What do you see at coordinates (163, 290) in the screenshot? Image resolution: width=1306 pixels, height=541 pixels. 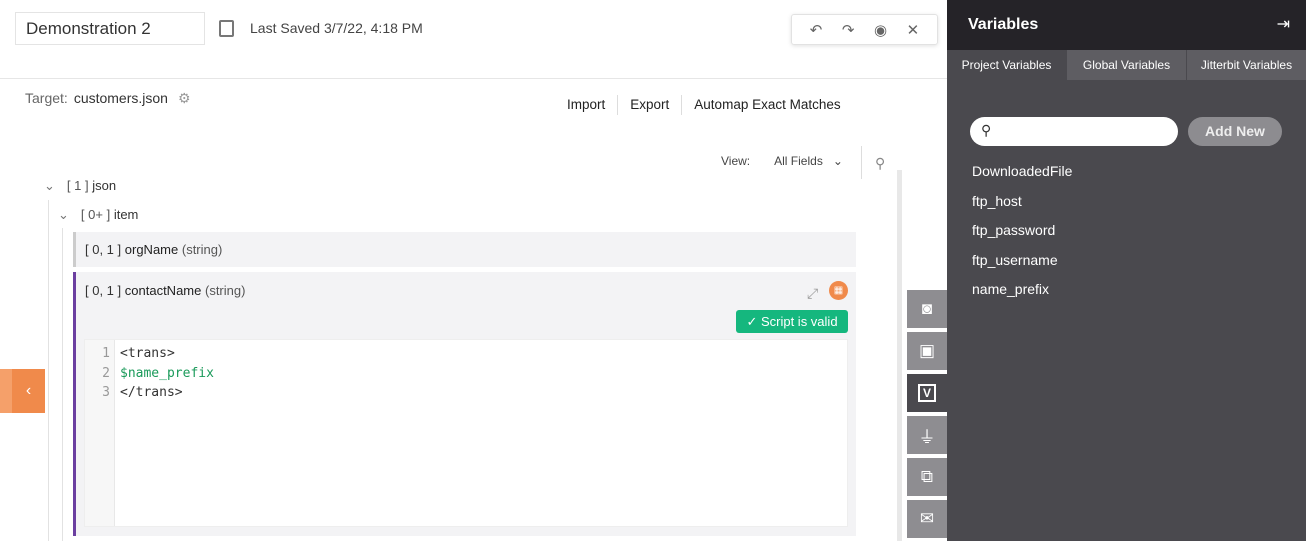 I see `field-name: contactName` at bounding box center [163, 290].